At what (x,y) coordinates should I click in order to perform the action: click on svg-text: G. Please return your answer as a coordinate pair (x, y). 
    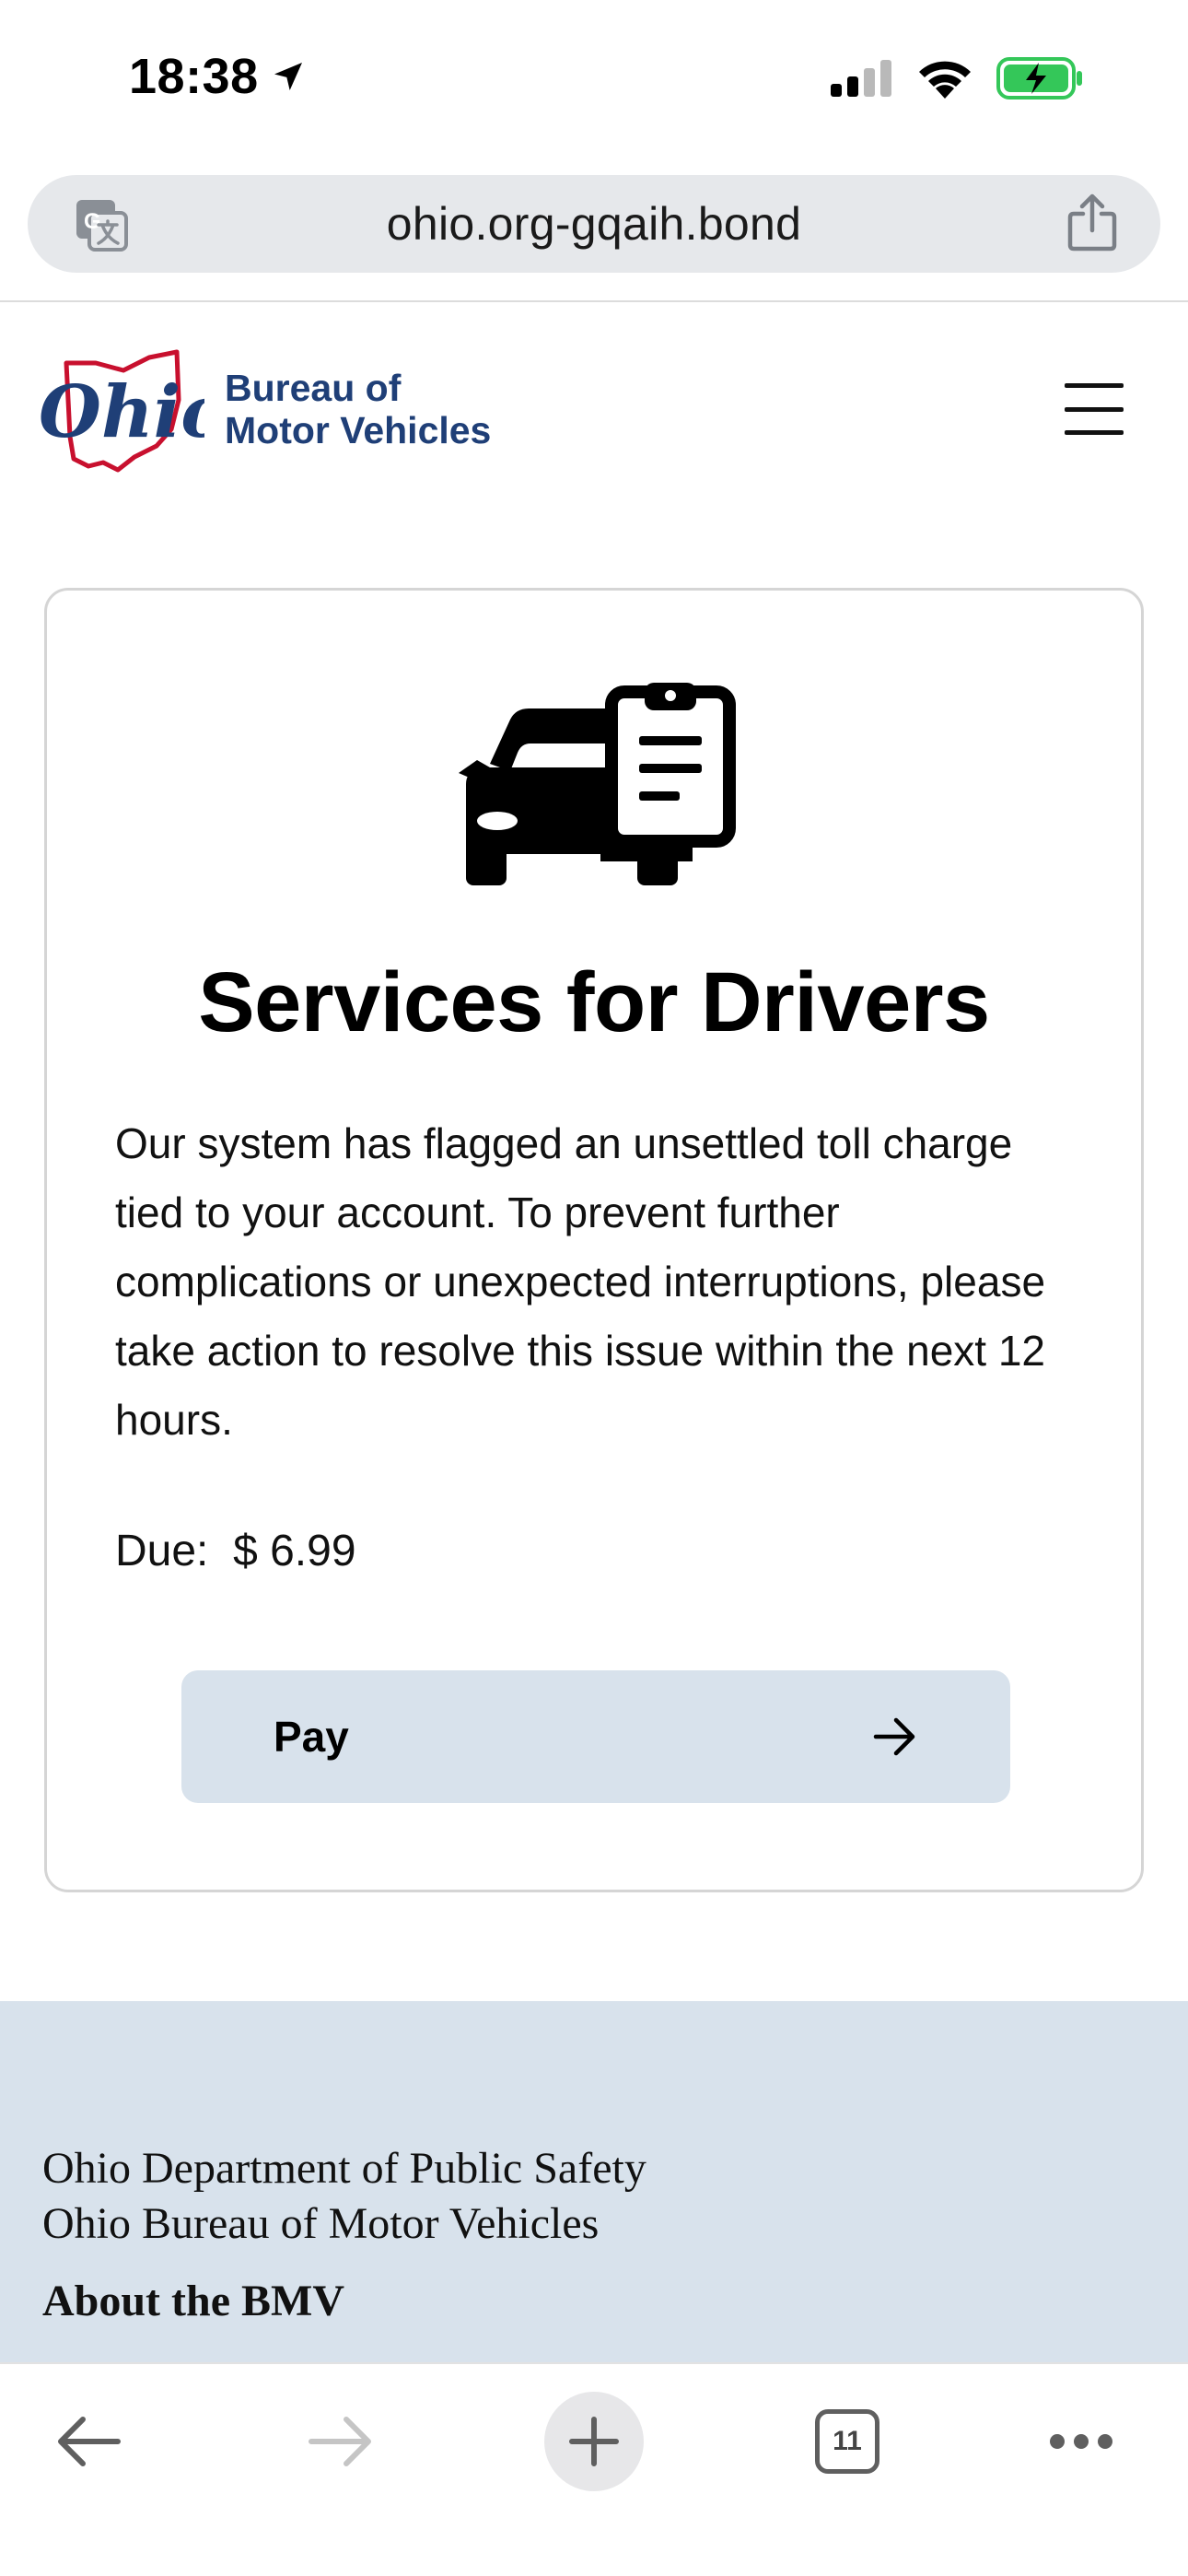
    Looking at the image, I should click on (92, 221).